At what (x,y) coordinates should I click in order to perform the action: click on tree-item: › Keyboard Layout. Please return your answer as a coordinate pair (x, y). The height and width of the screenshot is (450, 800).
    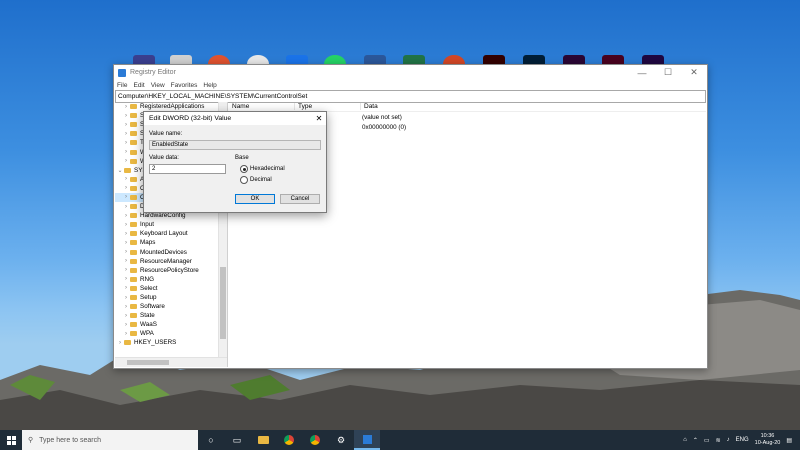
    Looking at the image, I should click on (171, 233).